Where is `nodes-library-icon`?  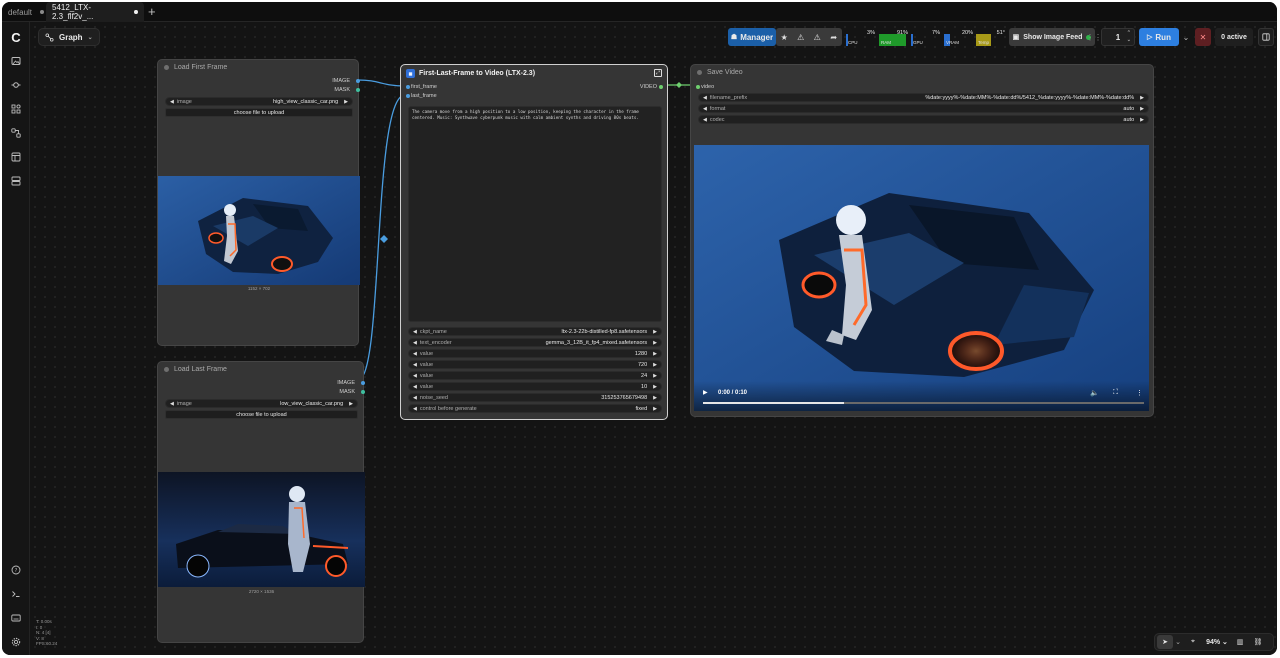 nodes-library-icon is located at coordinates (16, 85).